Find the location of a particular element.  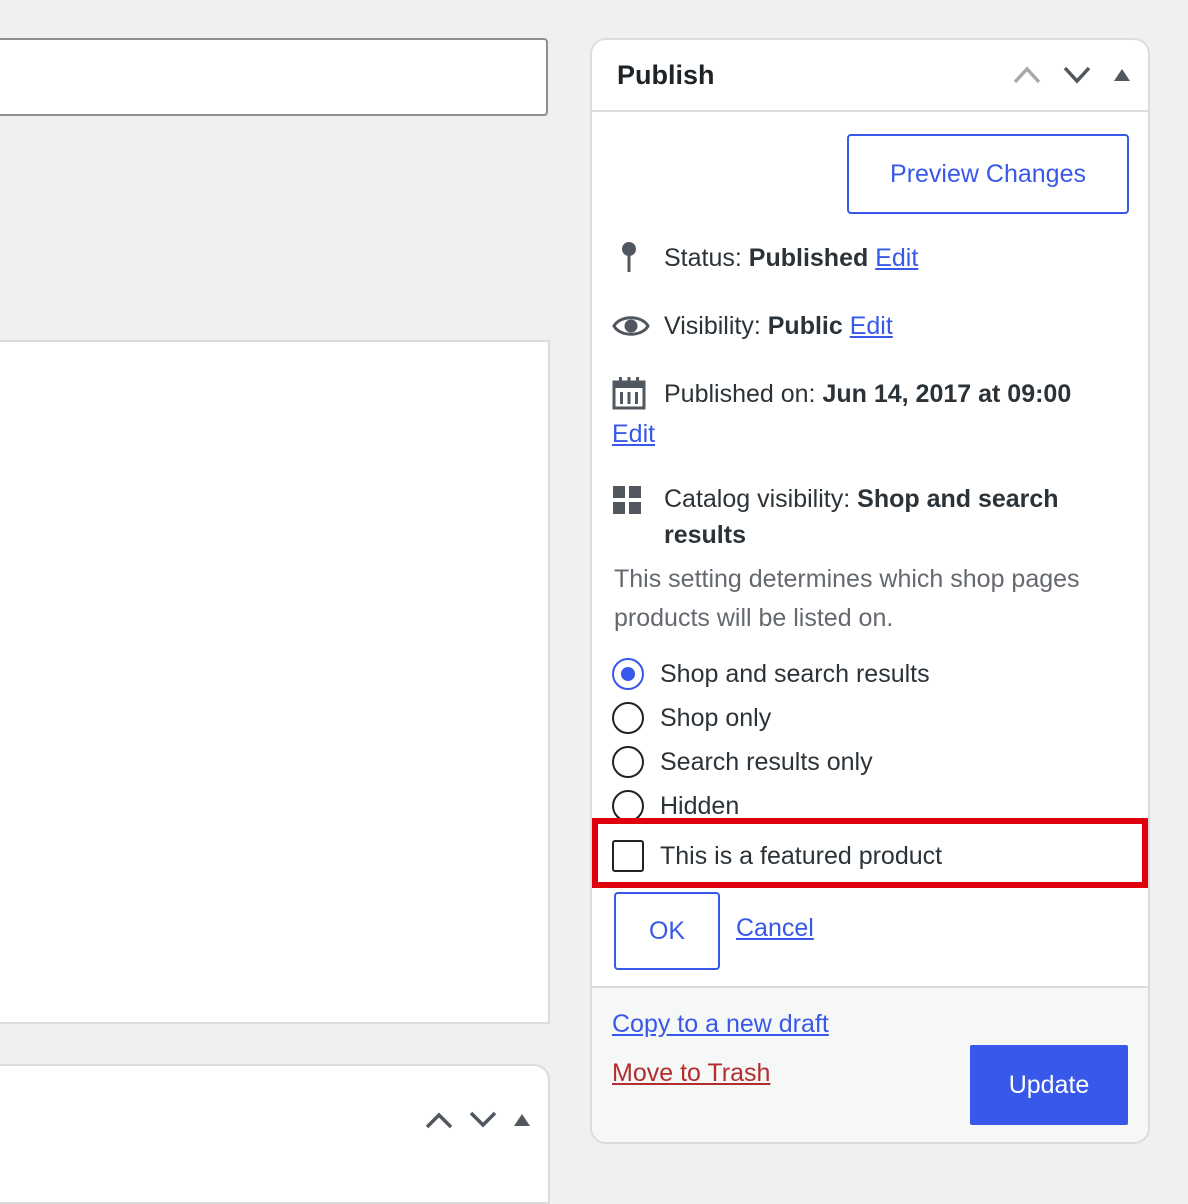

catalog-visibility-label: Catalog visibility: is located at coordinates (757, 499).